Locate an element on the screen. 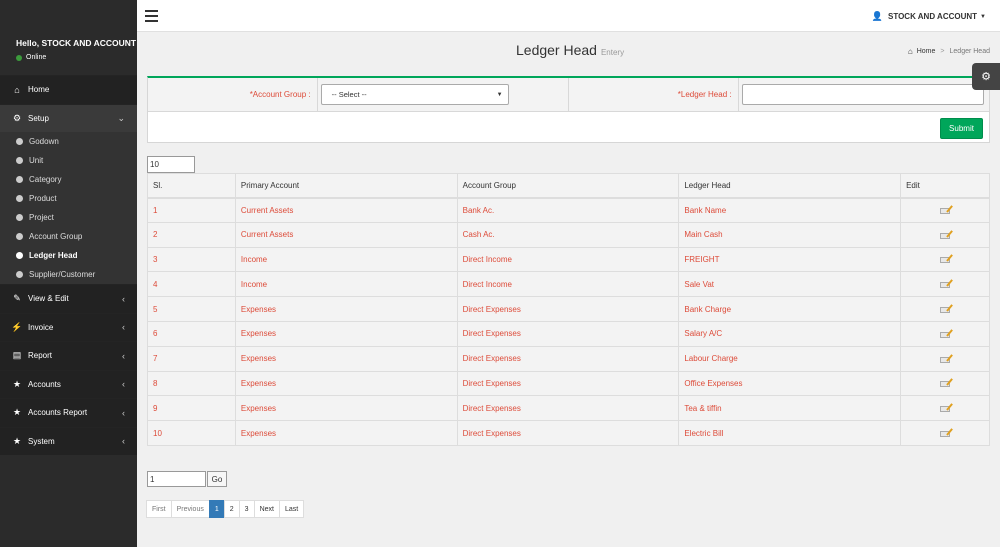 This screenshot has height=547, width=1000. sidebar-subitem-product: Product is located at coordinates (68, 198).